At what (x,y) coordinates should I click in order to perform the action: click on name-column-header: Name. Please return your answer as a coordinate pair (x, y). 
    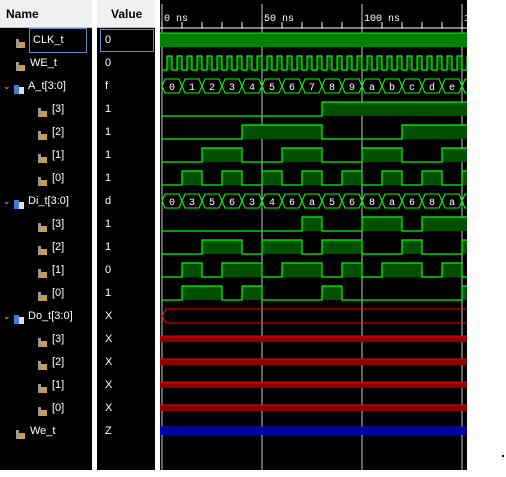
    Looking at the image, I should click on (46, 14).